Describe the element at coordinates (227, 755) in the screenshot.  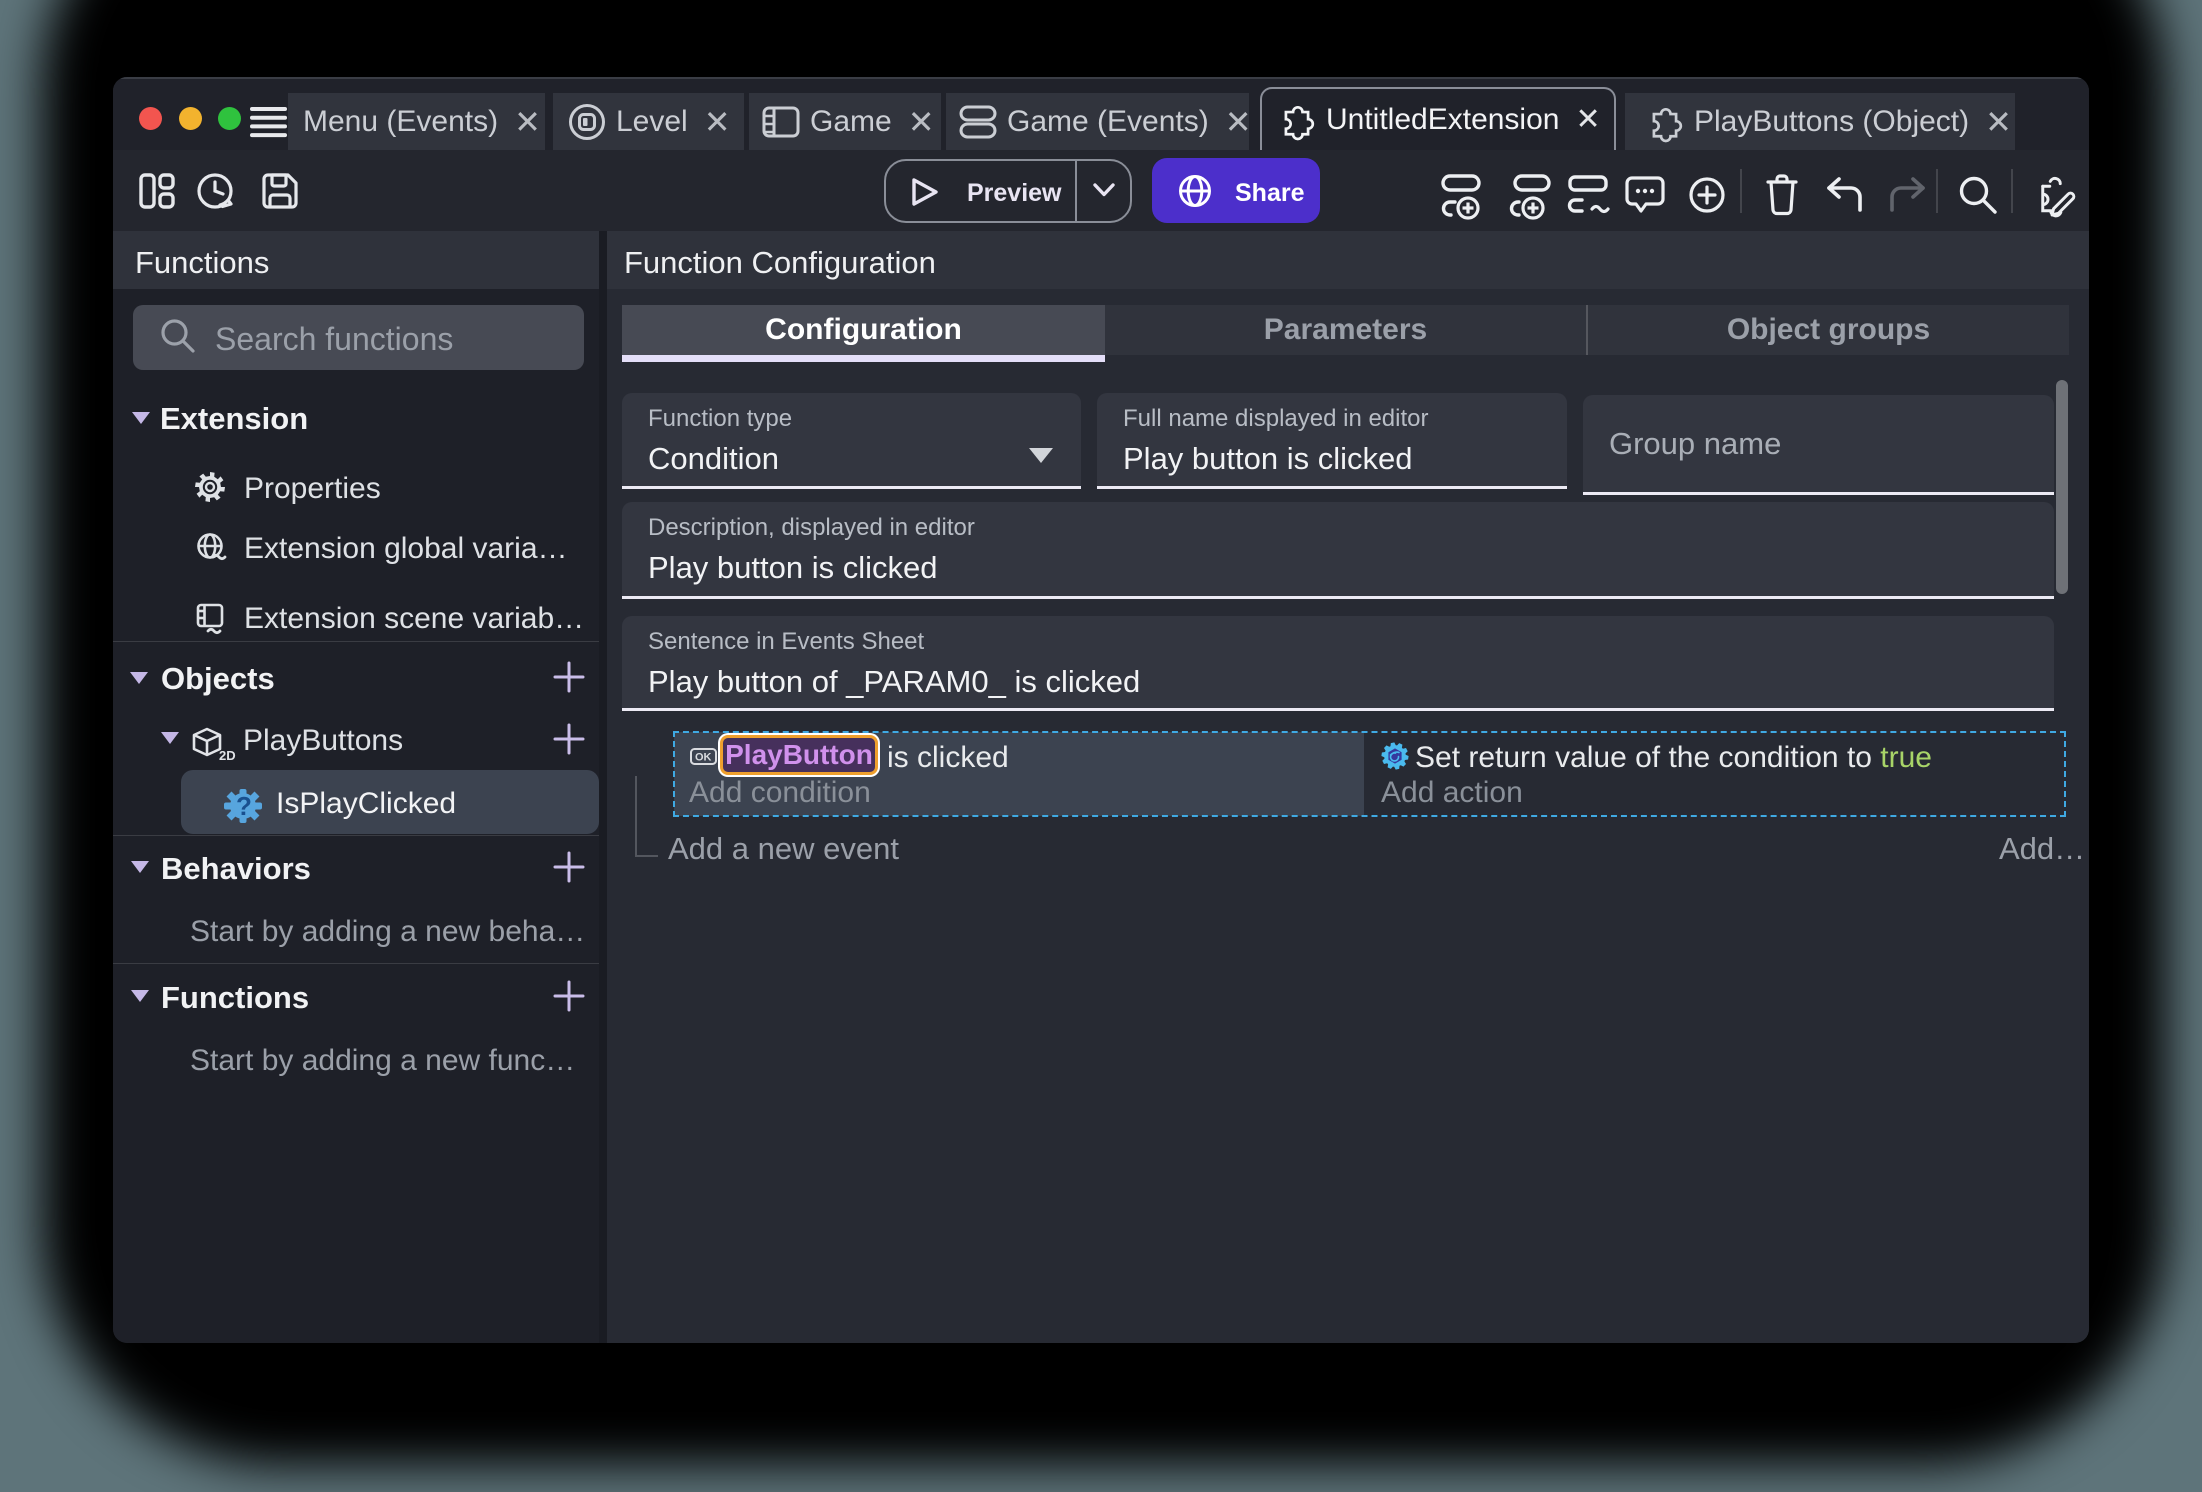
I see `svg-text: 2D` at that location.